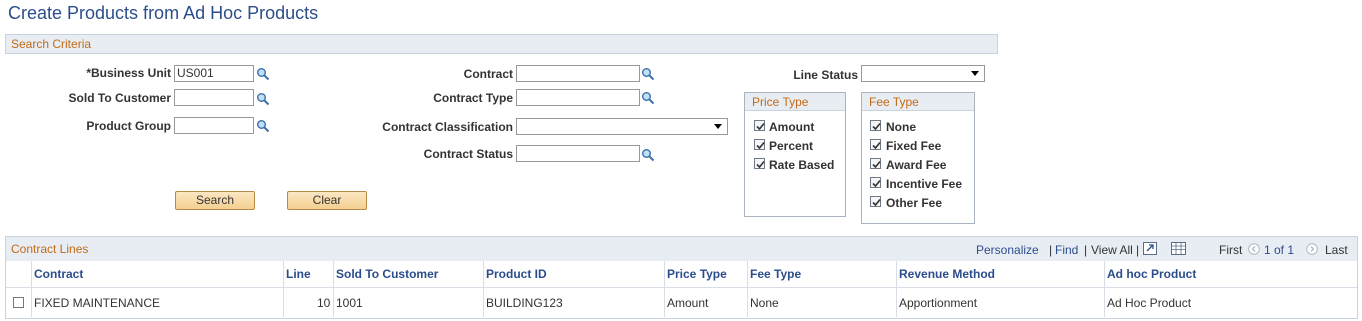 The image size is (1362, 321). What do you see at coordinates (947, 274) in the screenshot?
I see `column-header-revenue-method: Revenue Method` at bounding box center [947, 274].